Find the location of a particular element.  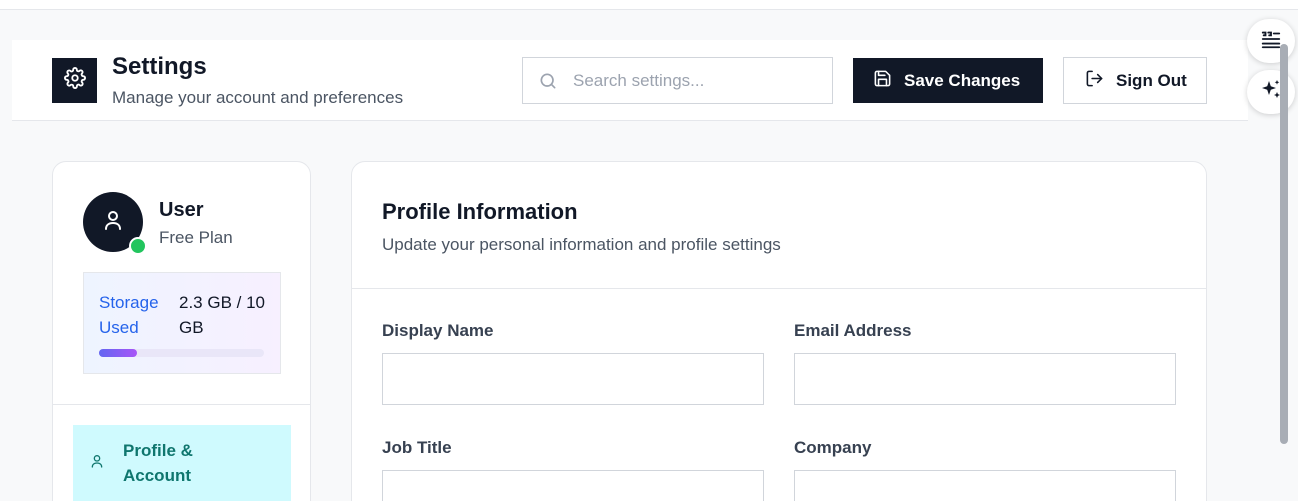

job-title-label: Job Title is located at coordinates (417, 447).